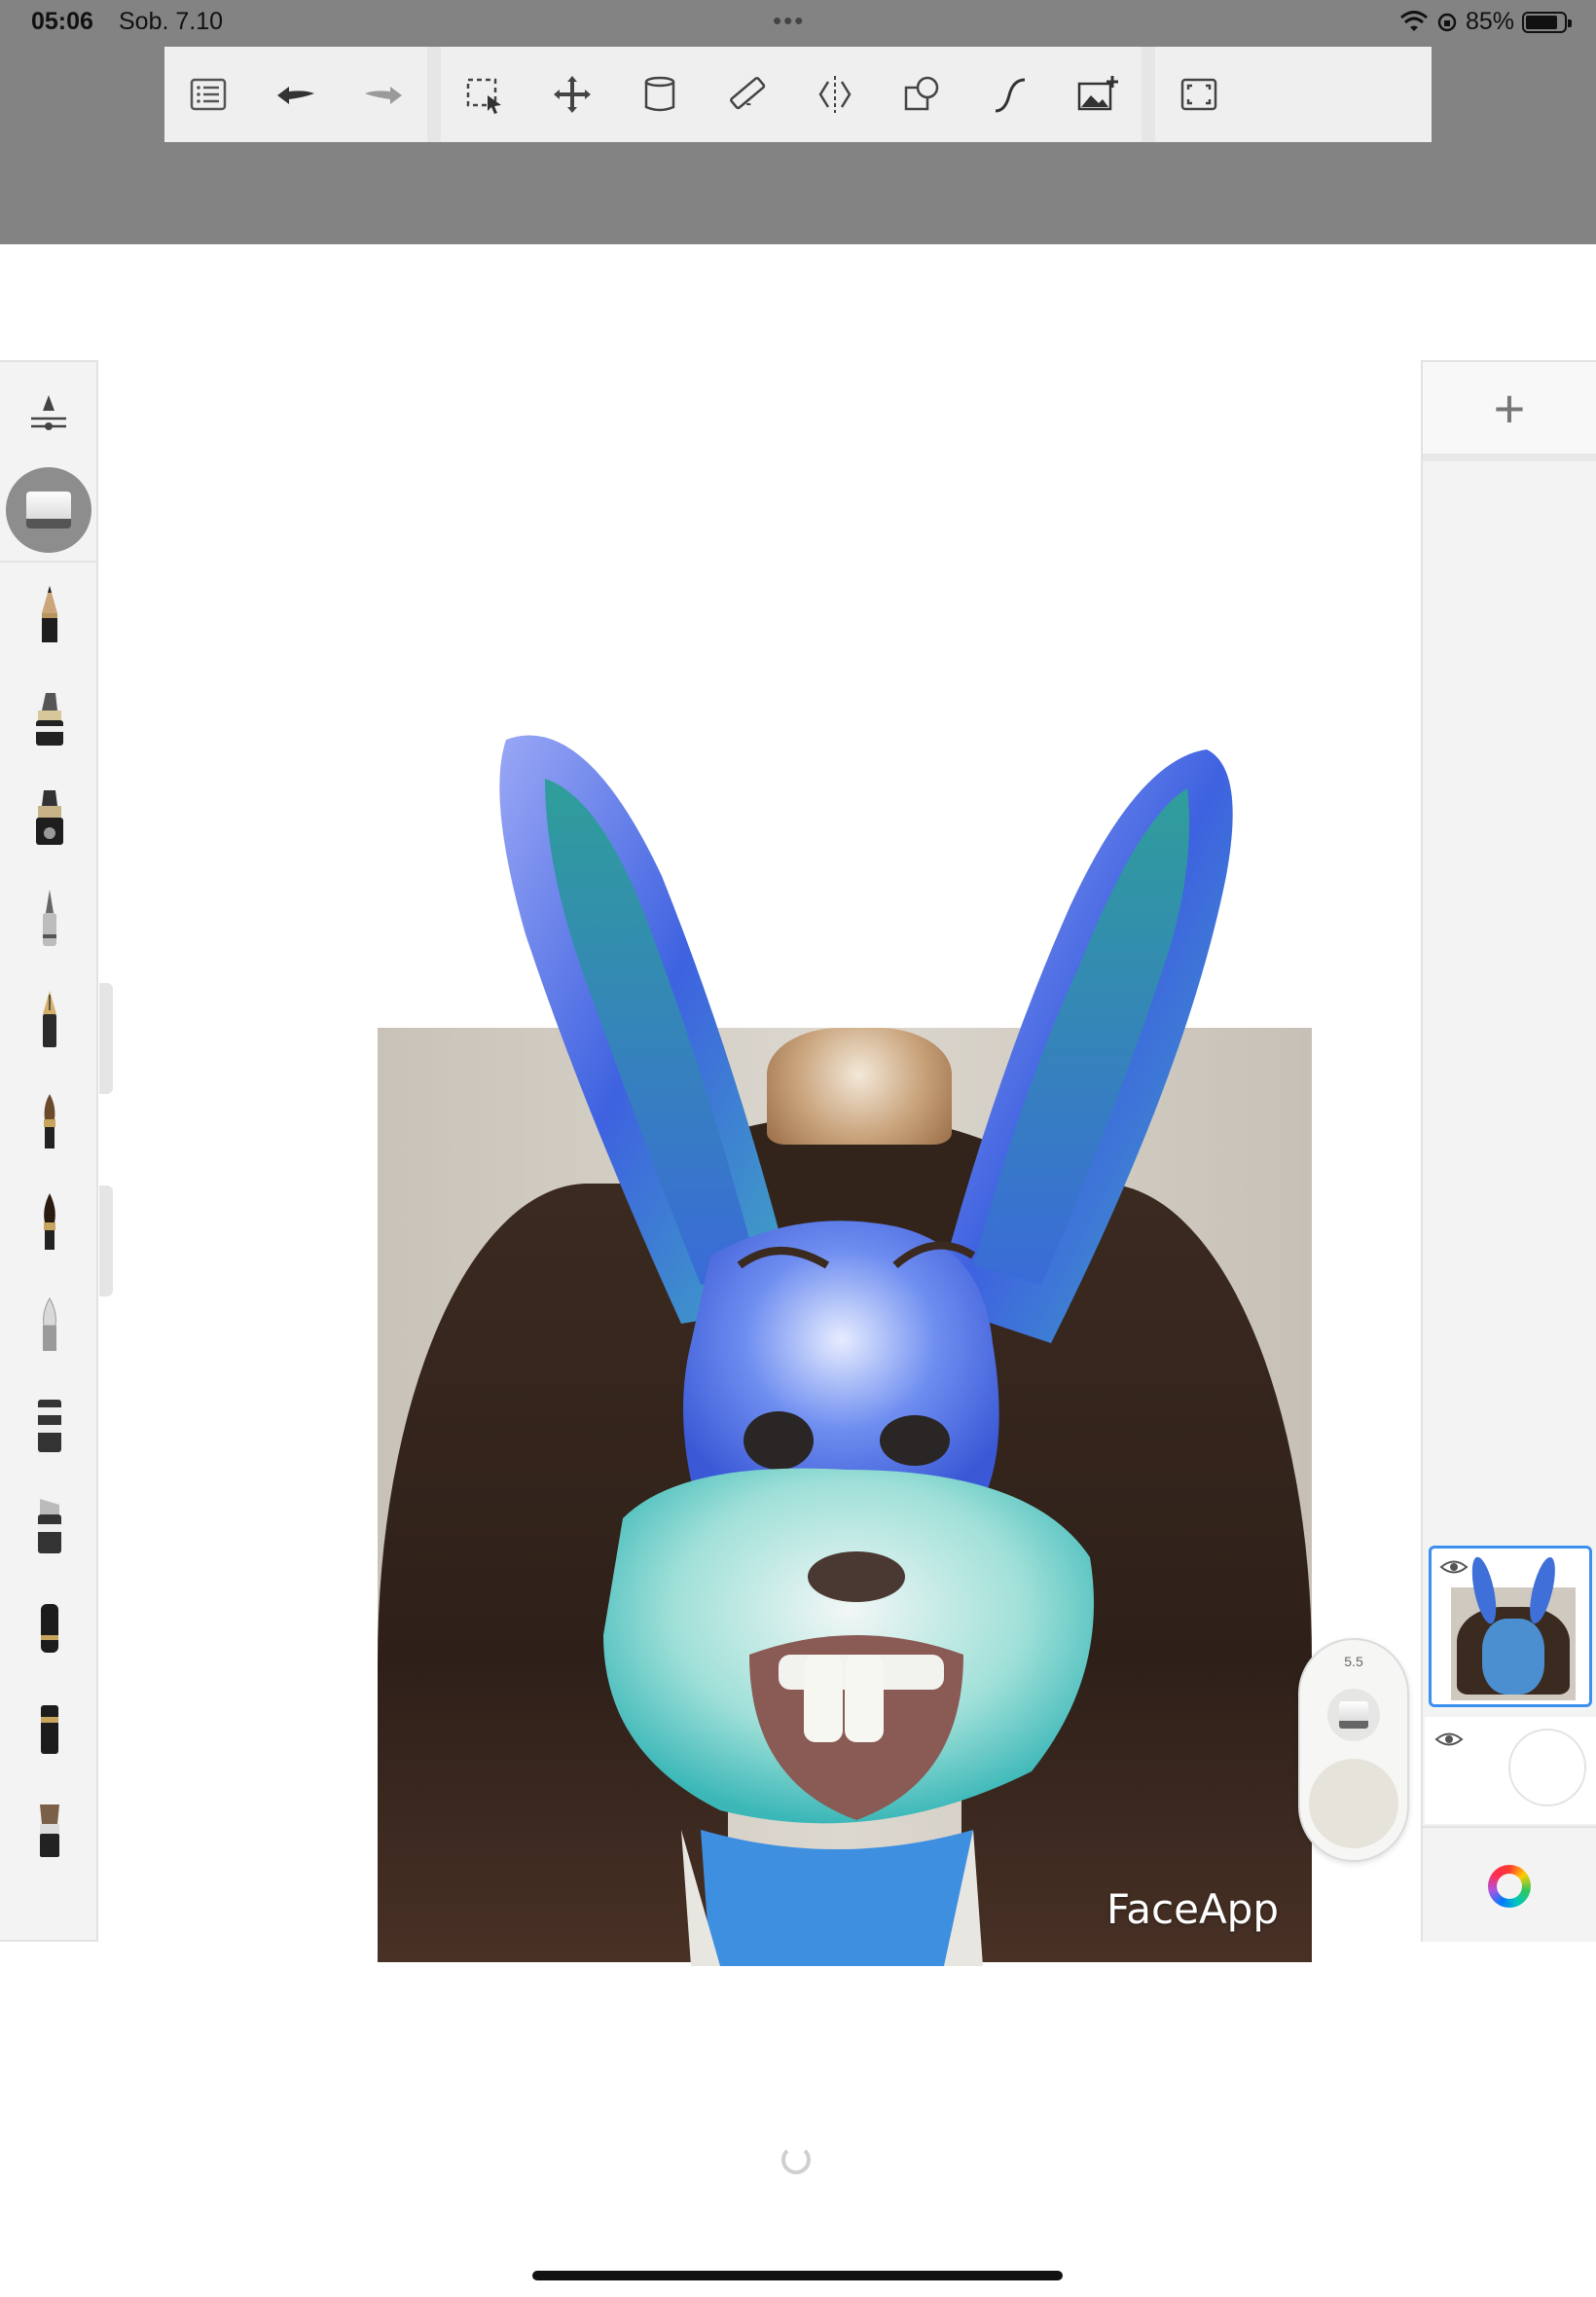  Describe the element at coordinates (798, 2275) in the screenshot. I see `home-indicator` at that location.